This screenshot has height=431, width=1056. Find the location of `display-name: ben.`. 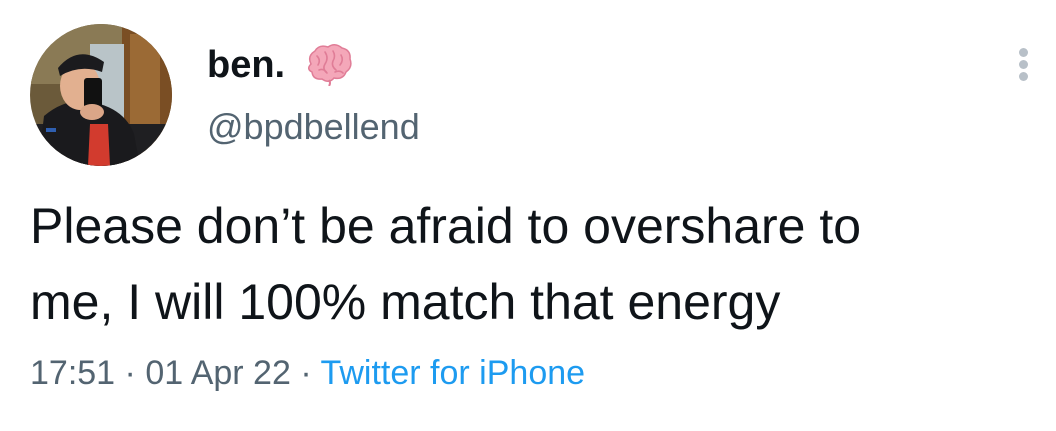

display-name: ben. is located at coordinates (246, 65).